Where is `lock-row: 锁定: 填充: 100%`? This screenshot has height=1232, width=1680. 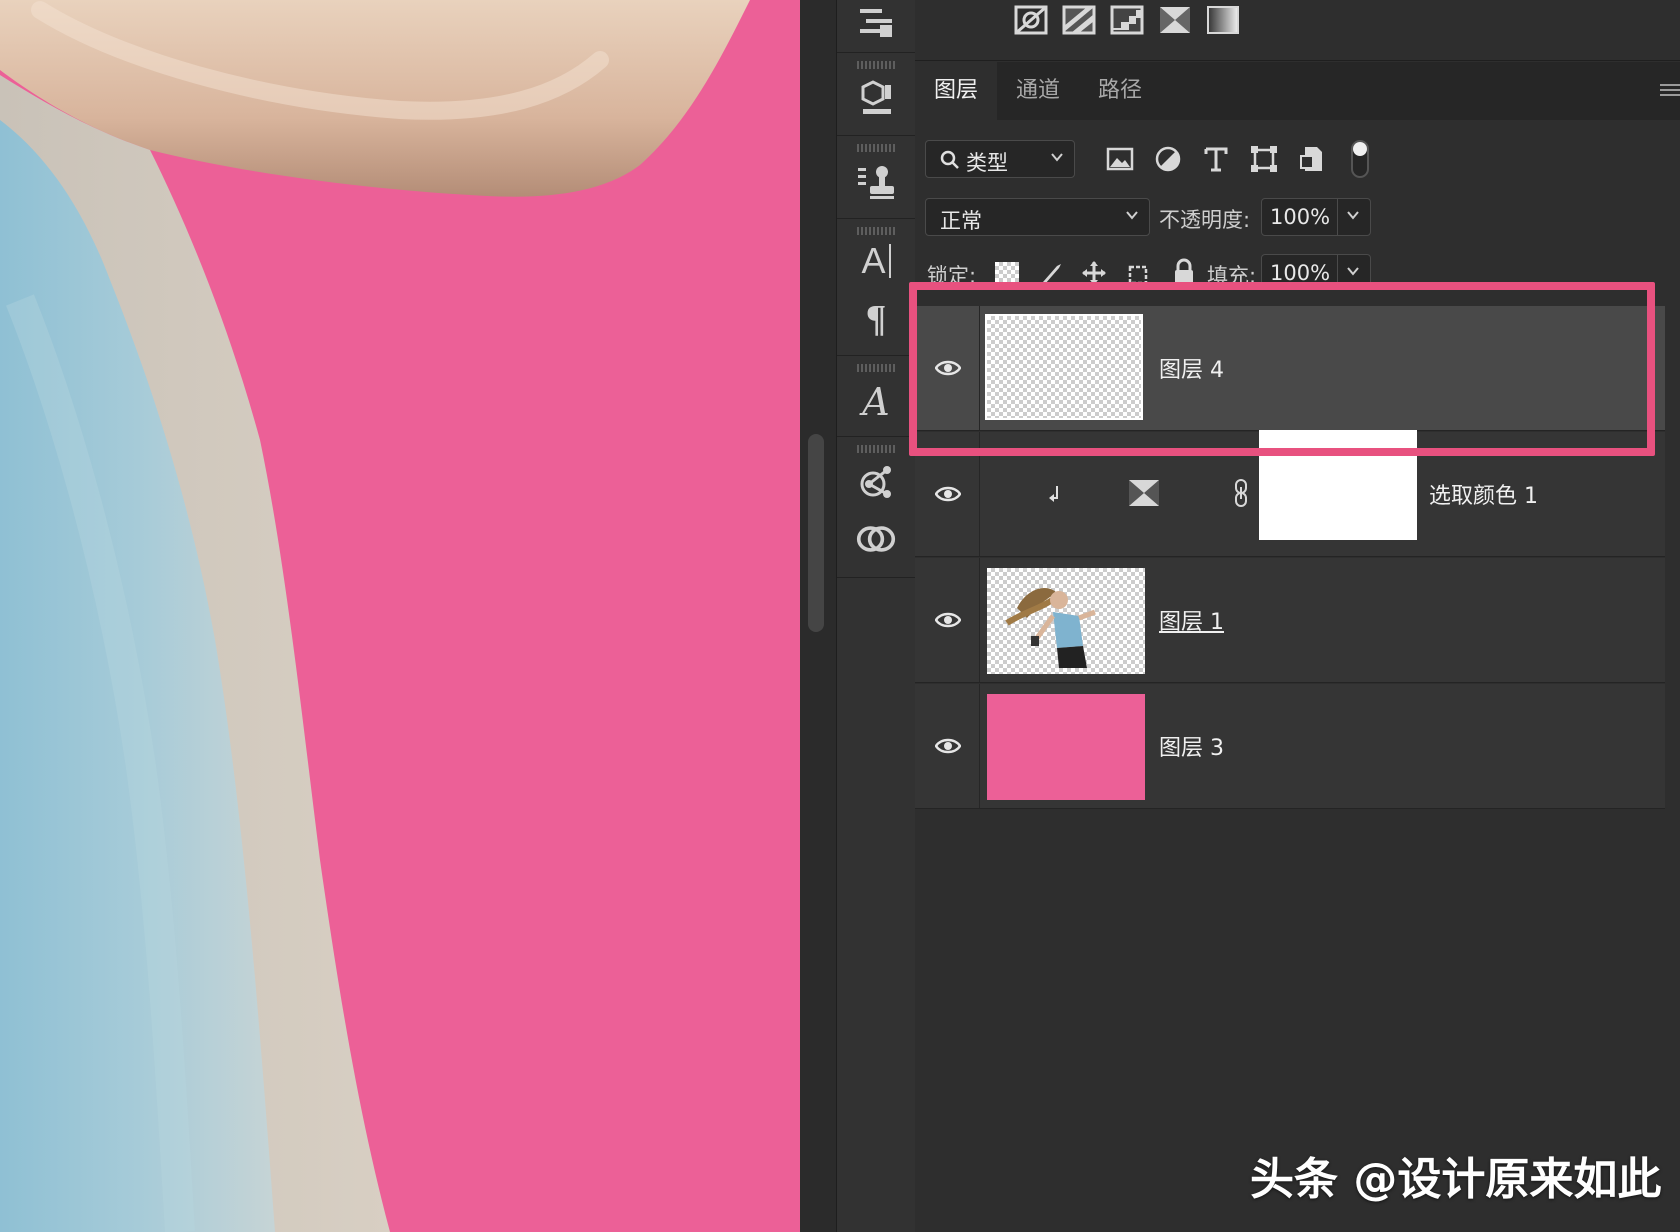 lock-row: 锁定: 填充: 100% is located at coordinates (1297, 270).